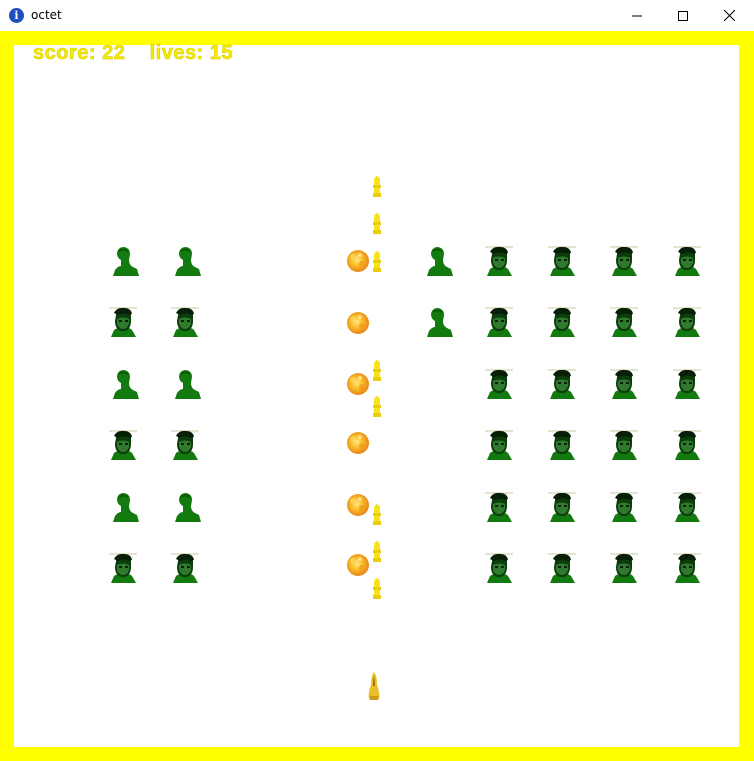 This screenshot has width=754, height=761. I want to click on minimize-icon, so click(637, 15).